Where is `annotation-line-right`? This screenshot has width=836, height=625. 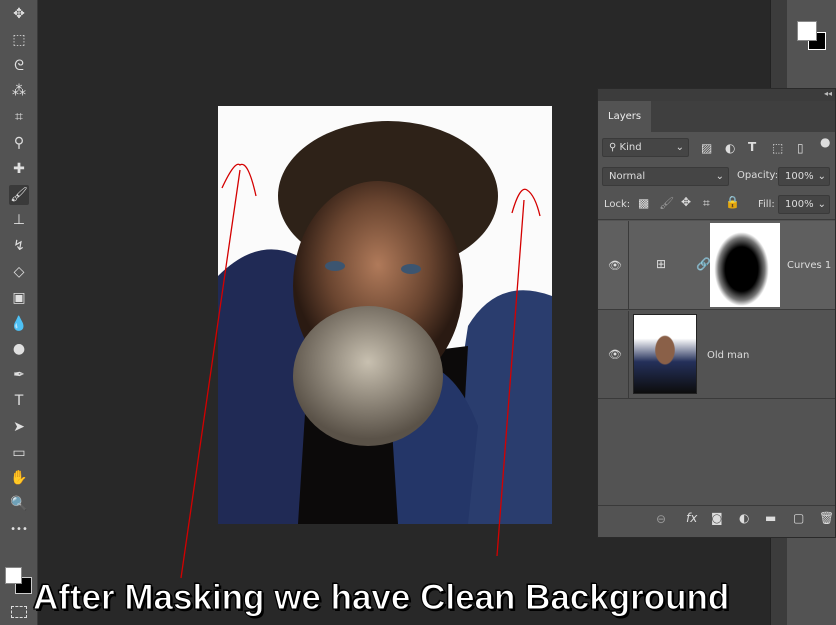
annotation-line-right is located at coordinates (518, 372).